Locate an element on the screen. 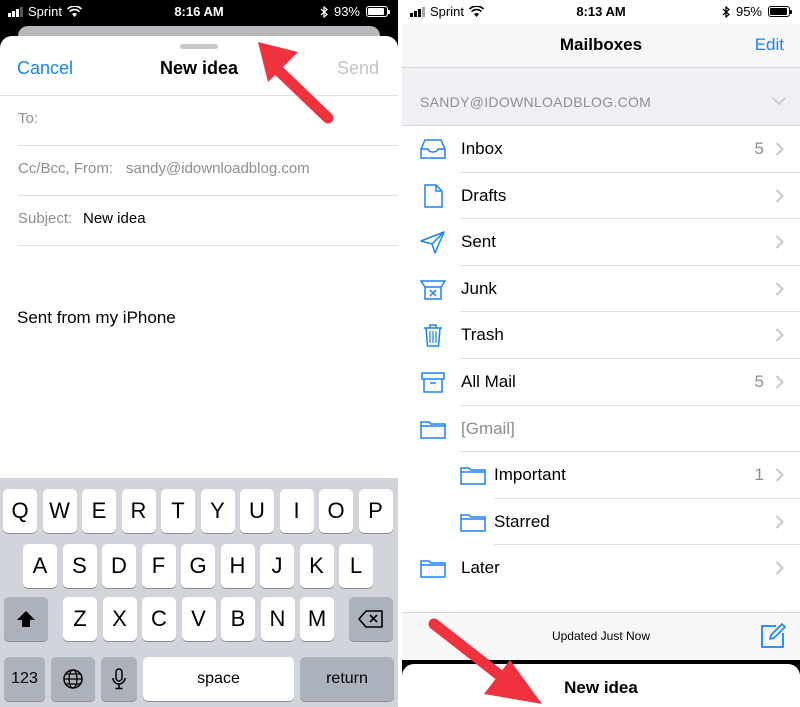 The width and height of the screenshot is (800, 707). sheet-grabber-handle is located at coordinates (199, 46).